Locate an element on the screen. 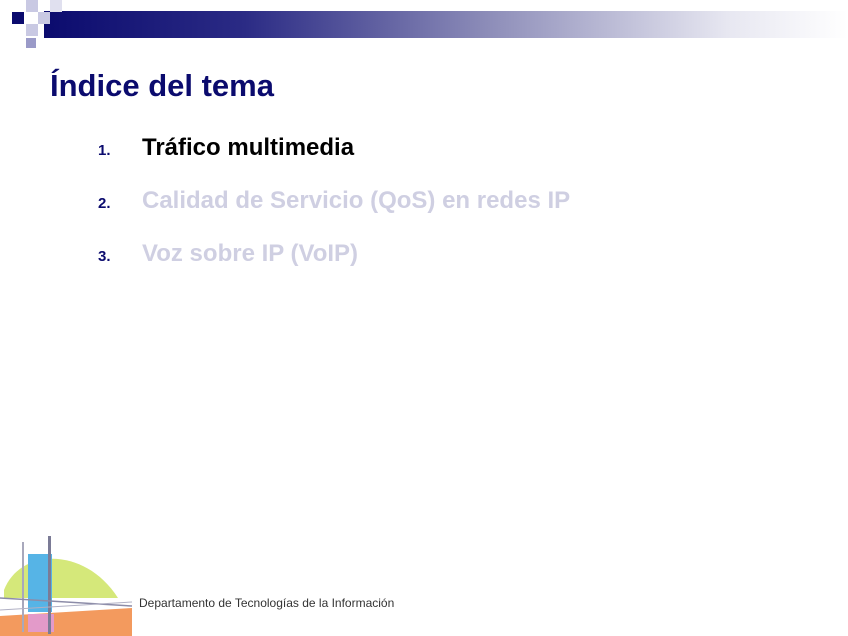 Image resolution: width=848 pixels, height=636 pixels. agenda-item: 2. Calidad de Servicio (QoS) en redes IP is located at coordinates (334, 213).